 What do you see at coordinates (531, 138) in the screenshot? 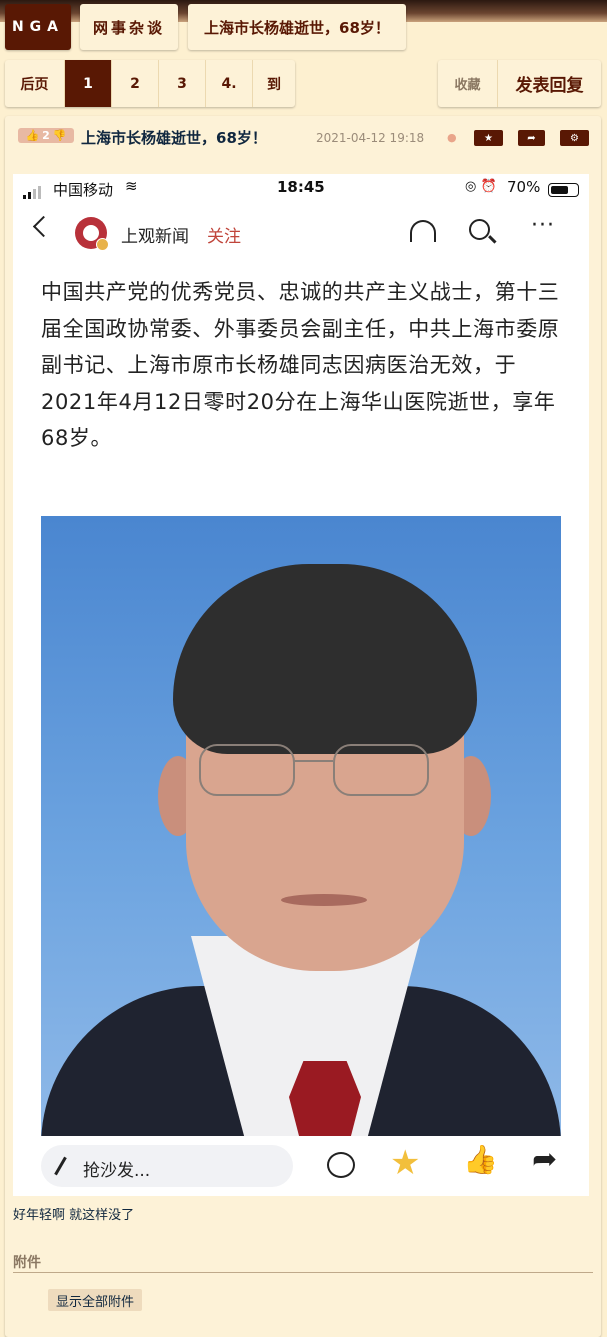
I see `share-icon: ➦` at bounding box center [531, 138].